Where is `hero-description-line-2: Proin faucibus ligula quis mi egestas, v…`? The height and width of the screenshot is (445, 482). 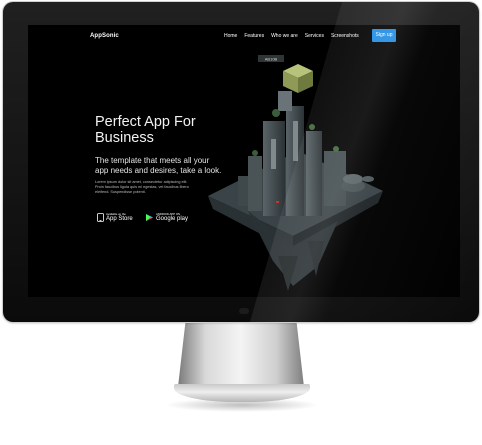 hero-description-line-2: Proin faucibus ligula quis mi egestas, v… is located at coordinates (142, 187).